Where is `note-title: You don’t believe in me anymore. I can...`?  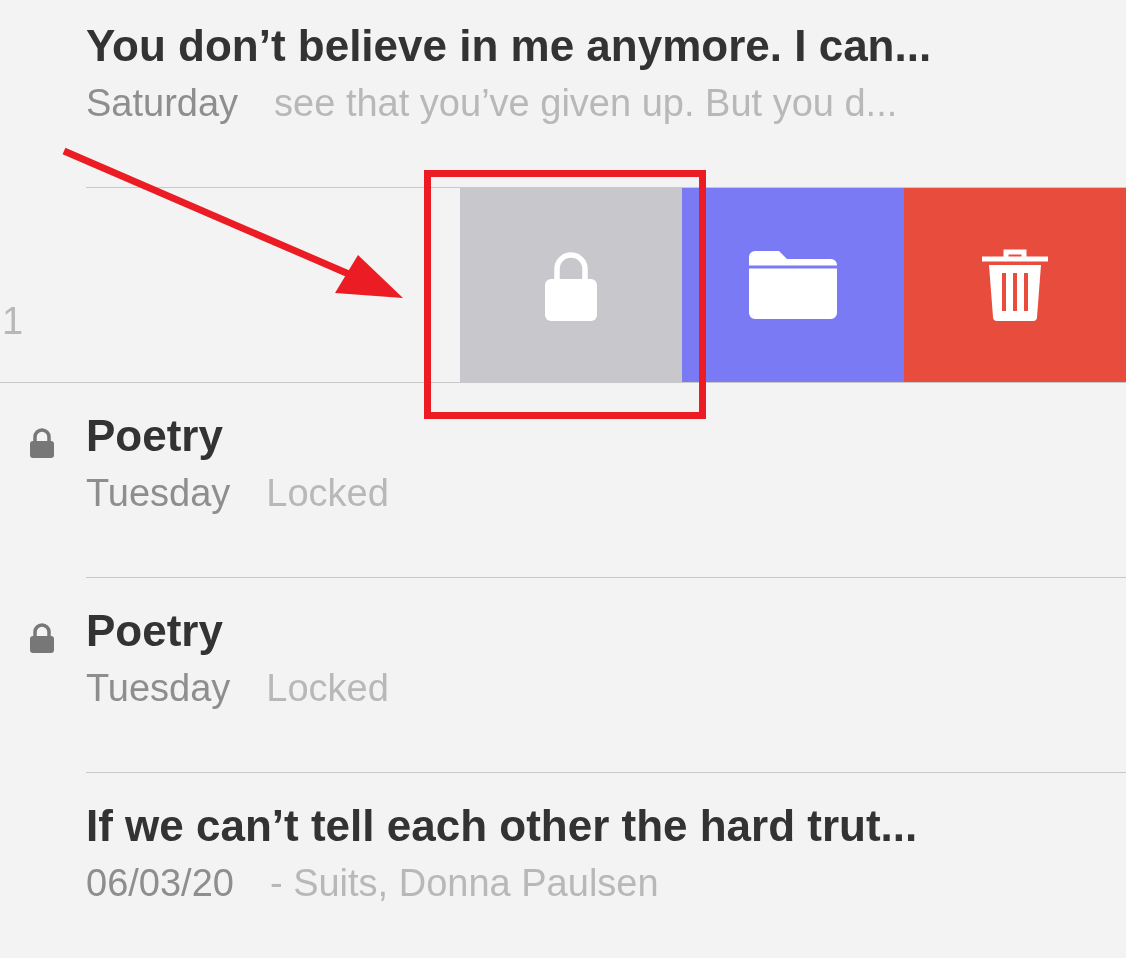
note-title: You don’t believe in me anymore. I can... is located at coordinates (509, 46).